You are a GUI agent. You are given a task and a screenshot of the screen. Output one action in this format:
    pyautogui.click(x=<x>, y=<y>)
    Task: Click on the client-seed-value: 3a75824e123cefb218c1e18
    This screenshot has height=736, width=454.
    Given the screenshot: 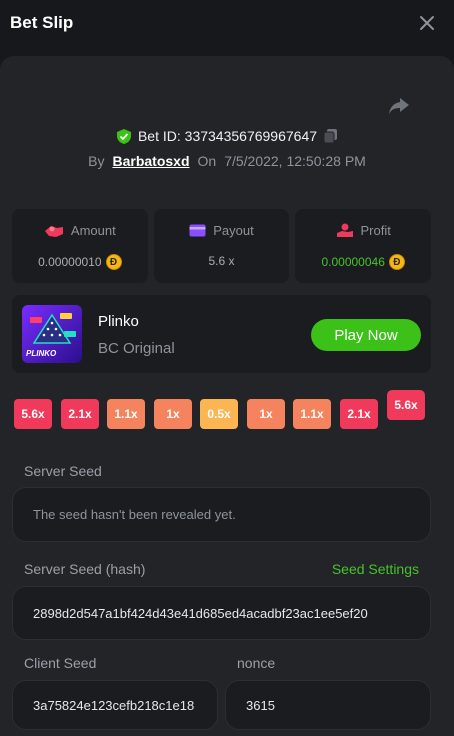 What is the action you would take?
    pyautogui.click(x=114, y=705)
    